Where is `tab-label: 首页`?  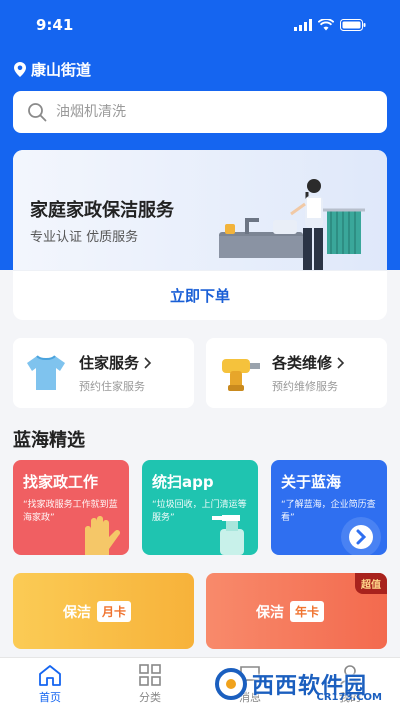 tab-label: 首页 is located at coordinates (50, 697).